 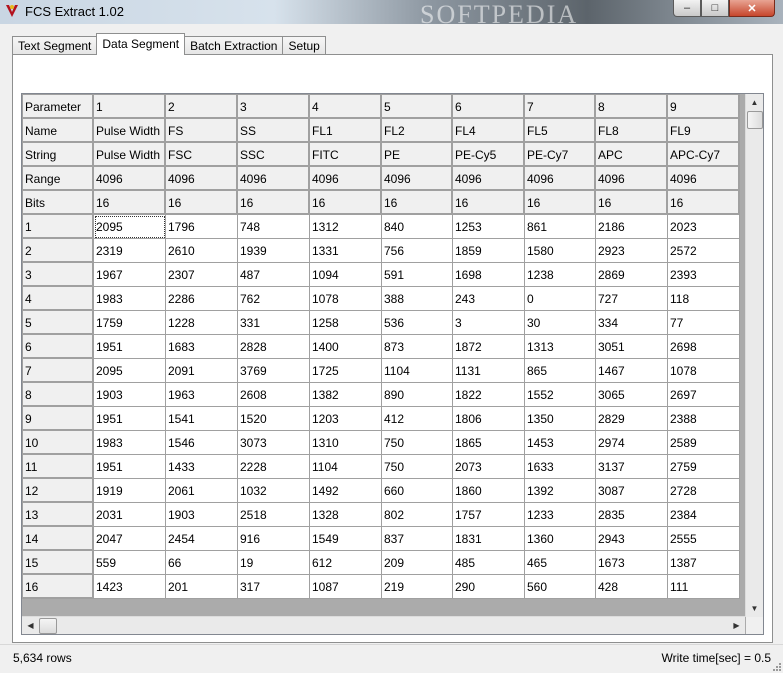 What do you see at coordinates (273, 562) in the screenshot?
I see `grid-cell: 19` at bounding box center [273, 562].